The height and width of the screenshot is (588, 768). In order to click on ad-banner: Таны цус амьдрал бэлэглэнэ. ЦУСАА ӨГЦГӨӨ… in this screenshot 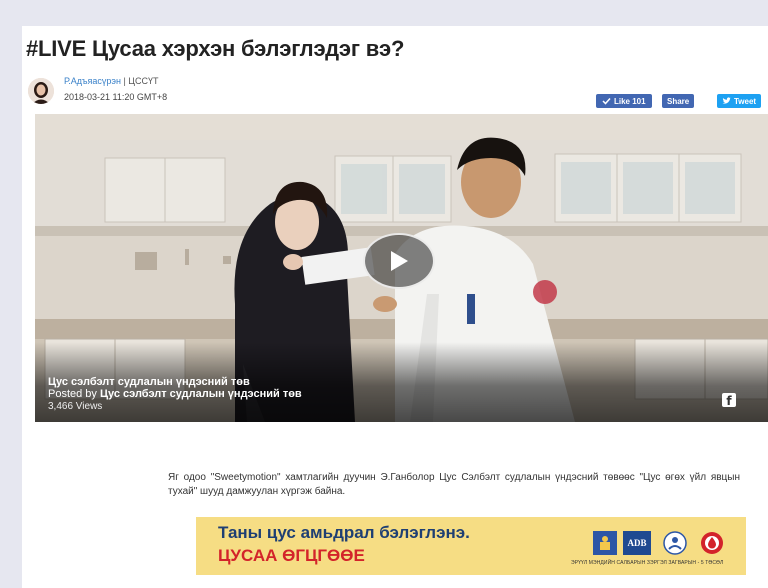, I will do `click(471, 546)`.